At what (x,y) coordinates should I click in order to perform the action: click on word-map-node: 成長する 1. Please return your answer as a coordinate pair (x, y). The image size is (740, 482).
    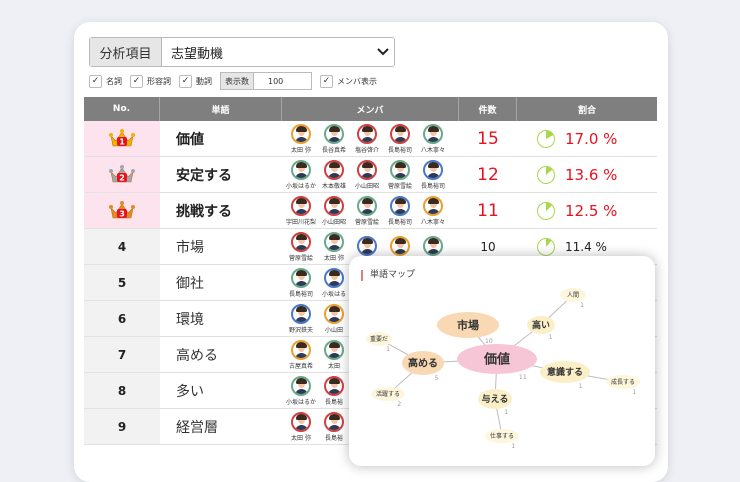
    Looking at the image, I should click on (623, 385).